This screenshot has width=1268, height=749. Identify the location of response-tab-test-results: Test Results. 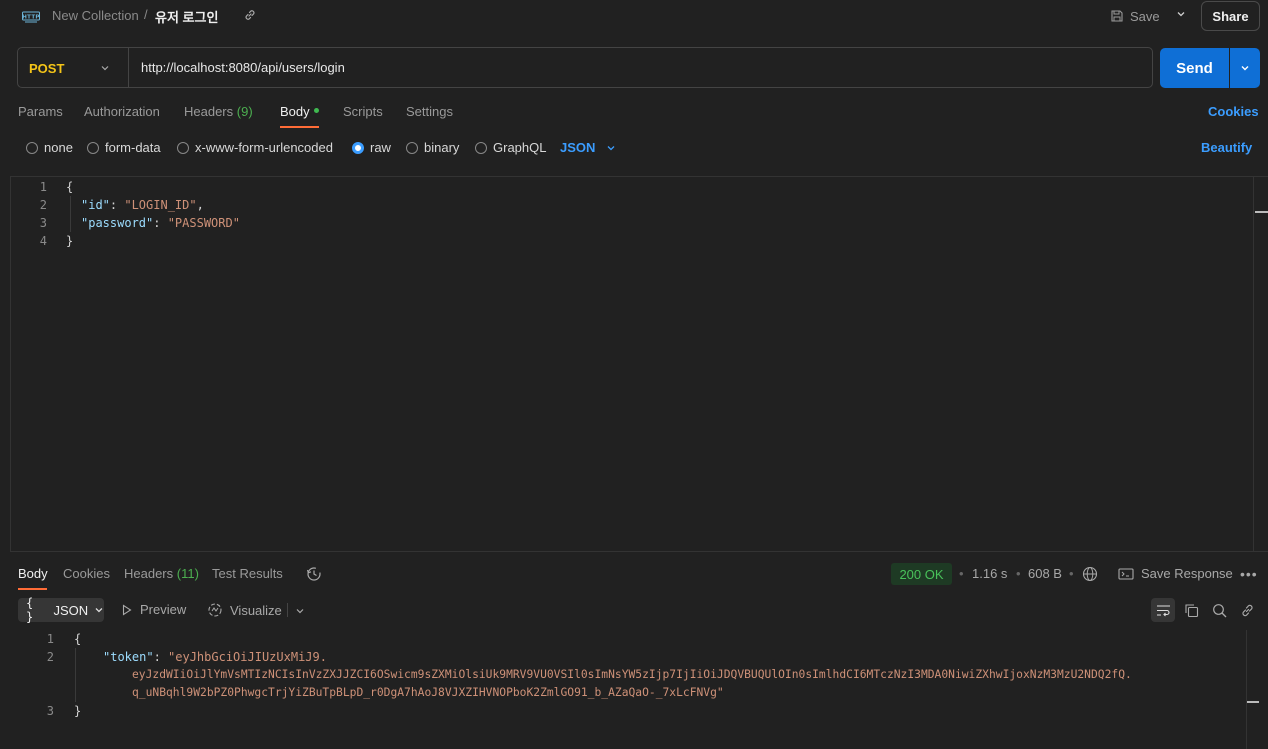
(247, 573).